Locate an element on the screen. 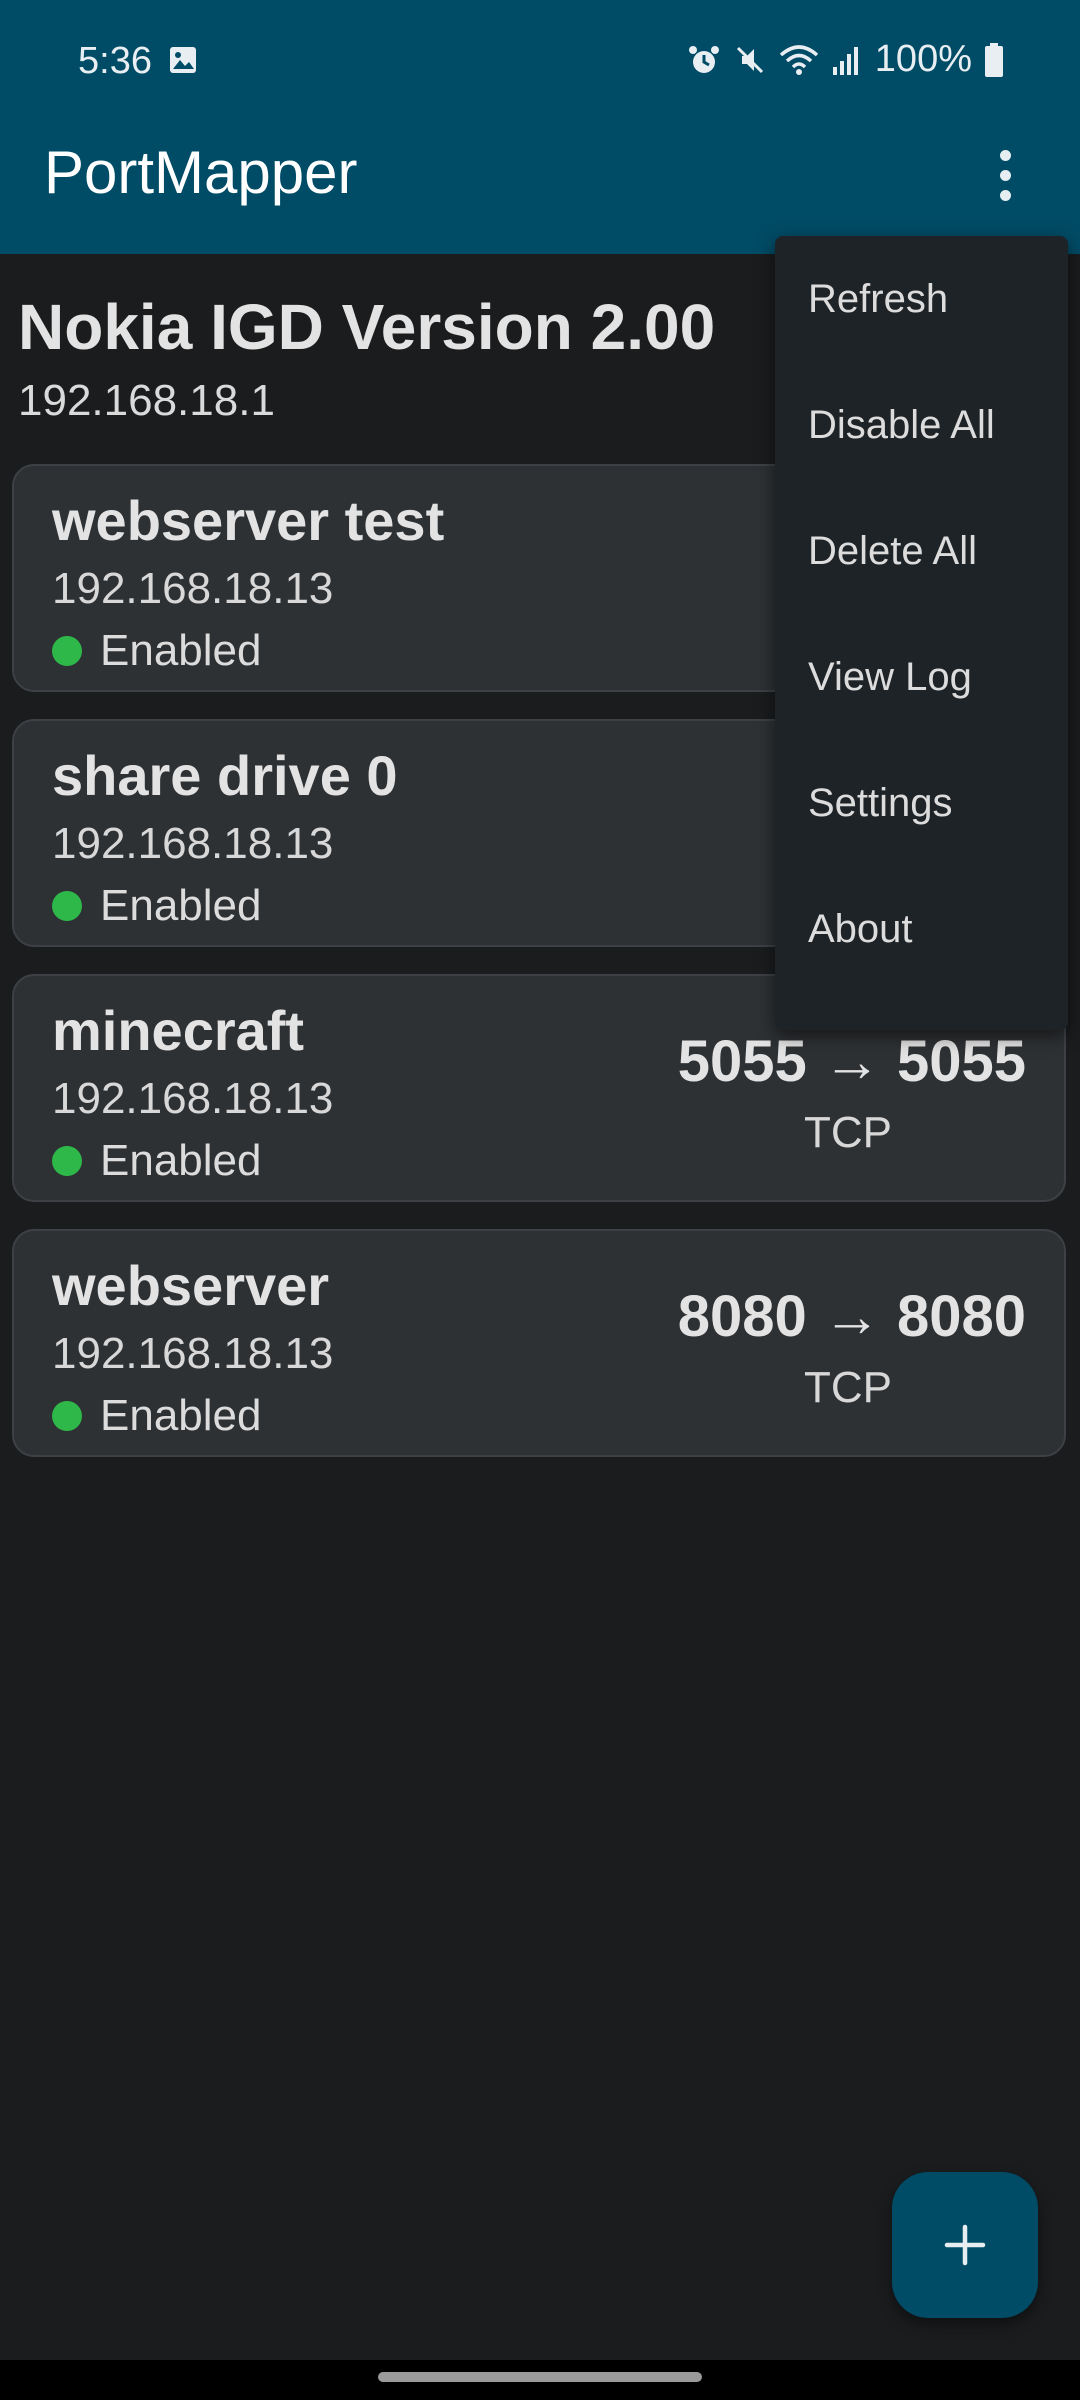  battery-percent: 100% is located at coordinates (923, 59).